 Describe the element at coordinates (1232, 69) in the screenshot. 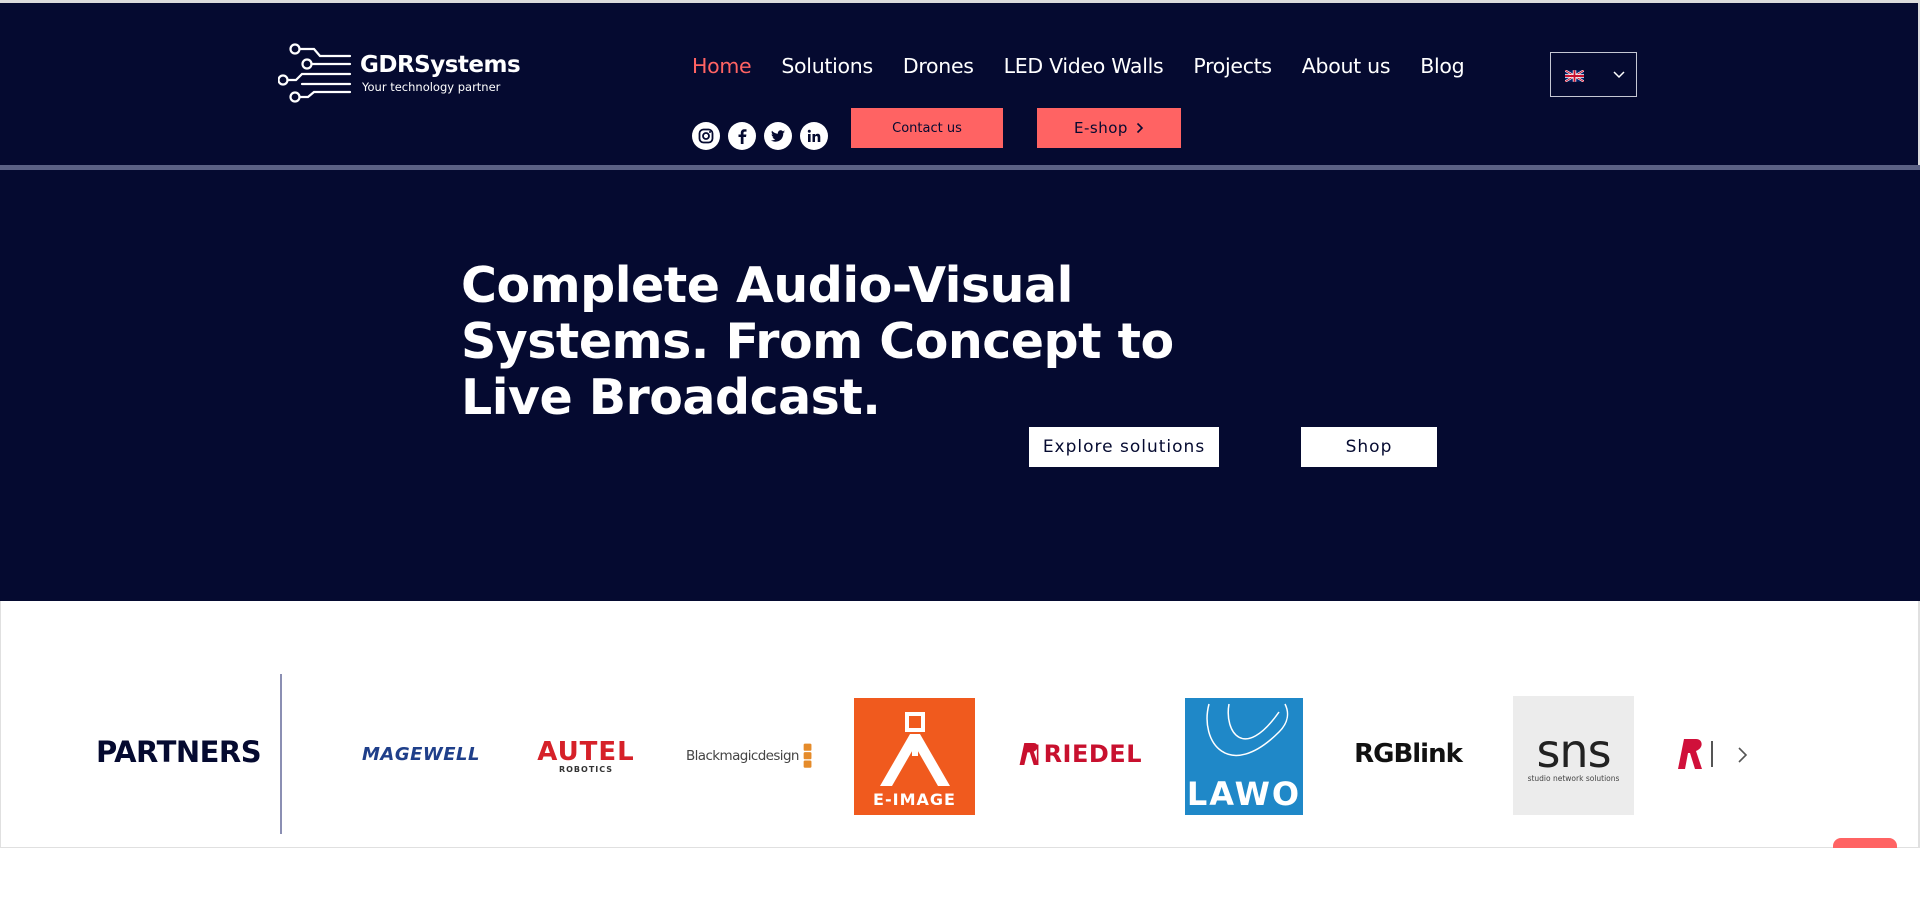

I see `nav-projects: Projects` at that location.